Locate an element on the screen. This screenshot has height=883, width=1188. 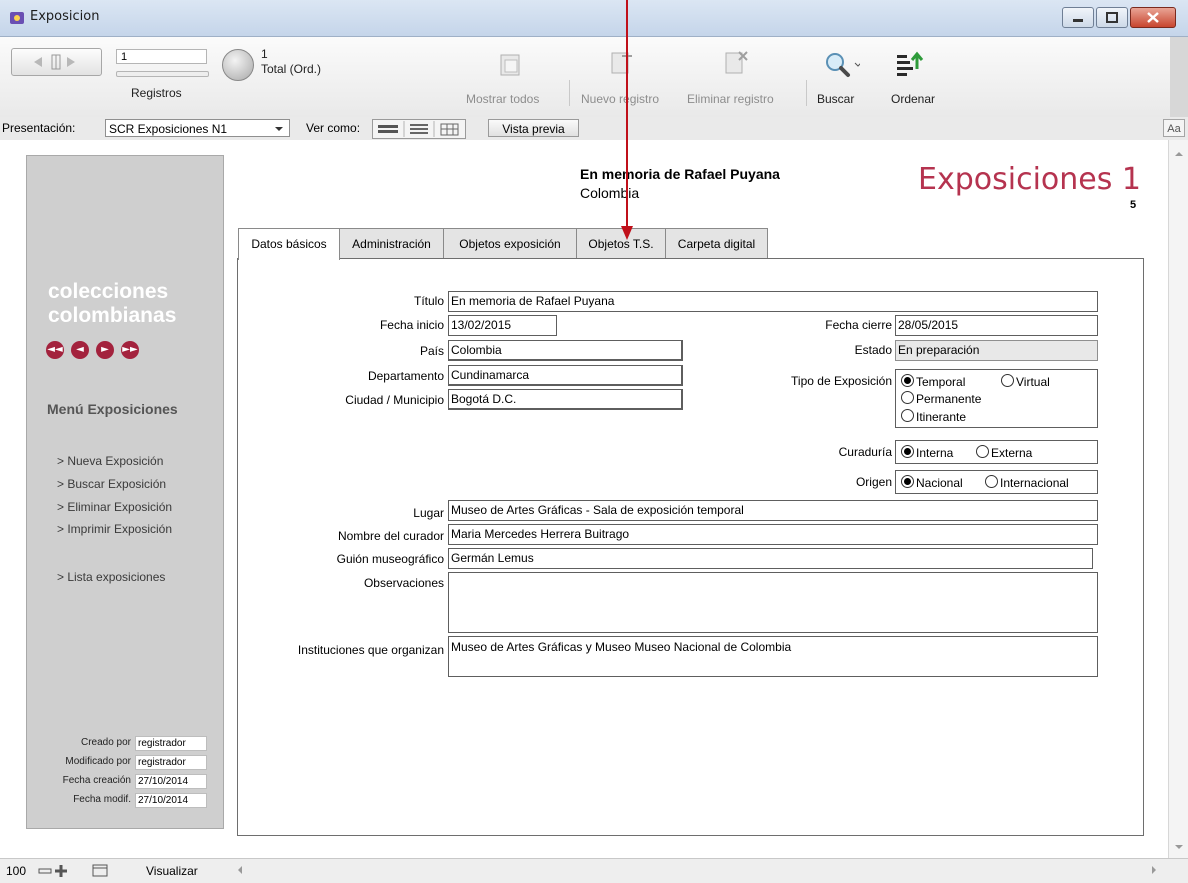
found-set-pie-icon is located at coordinates (238, 65).